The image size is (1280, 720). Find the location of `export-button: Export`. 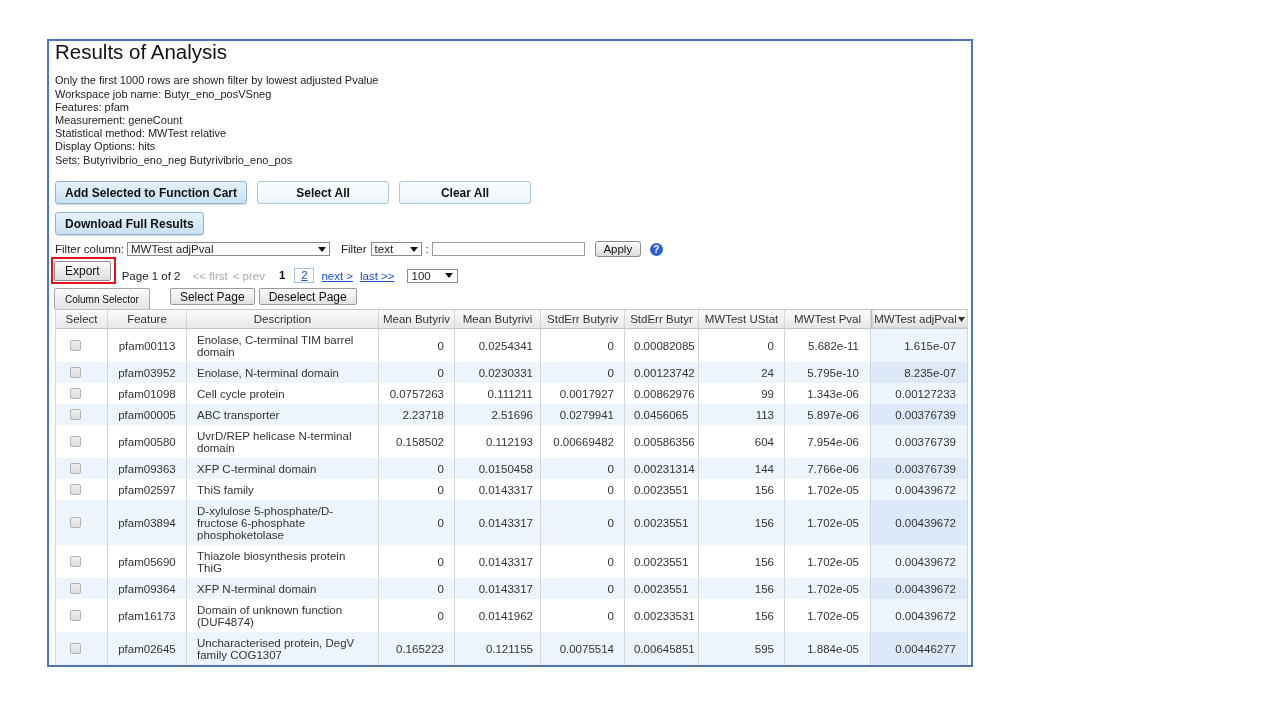

export-button: Export is located at coordinates (82, 271).